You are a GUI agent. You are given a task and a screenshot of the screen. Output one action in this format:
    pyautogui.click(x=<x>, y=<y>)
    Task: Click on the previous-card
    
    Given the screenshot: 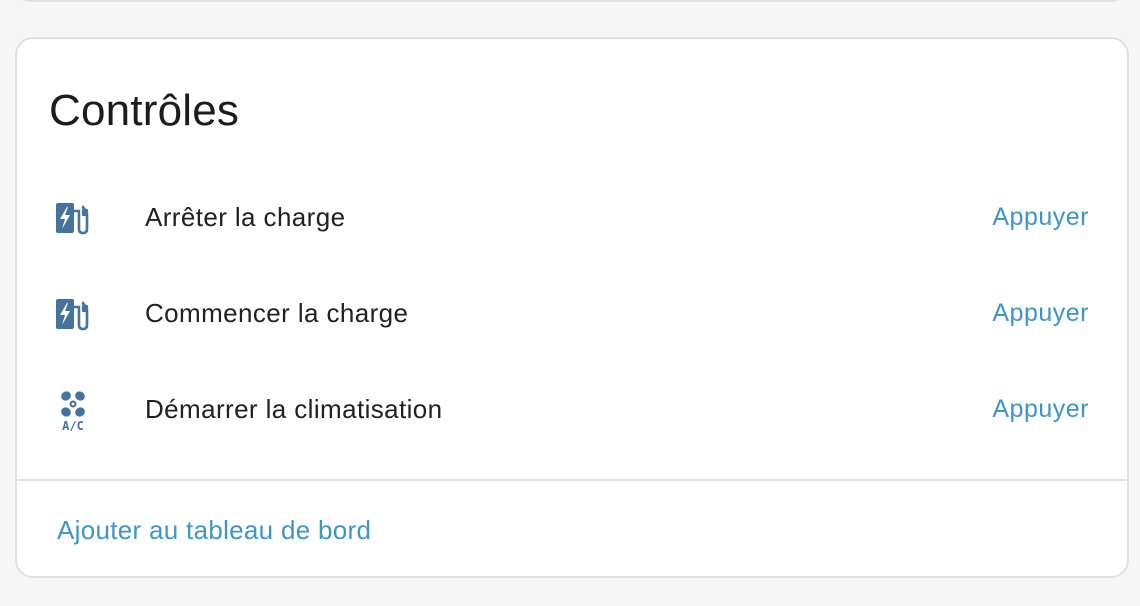 What is the action you would take?
    pyautogui.click(x=571, y=1)
    